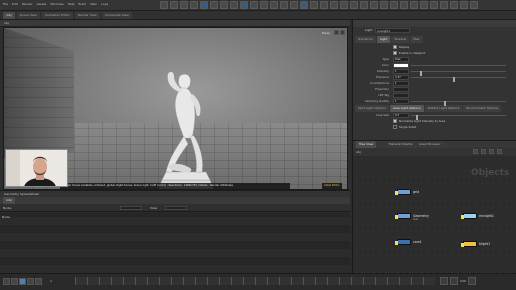 This screenshot has height=290, width=516. Describe the element at coordinates (30, 281) in the screenshot. I see `step-forward-icon` at that location.